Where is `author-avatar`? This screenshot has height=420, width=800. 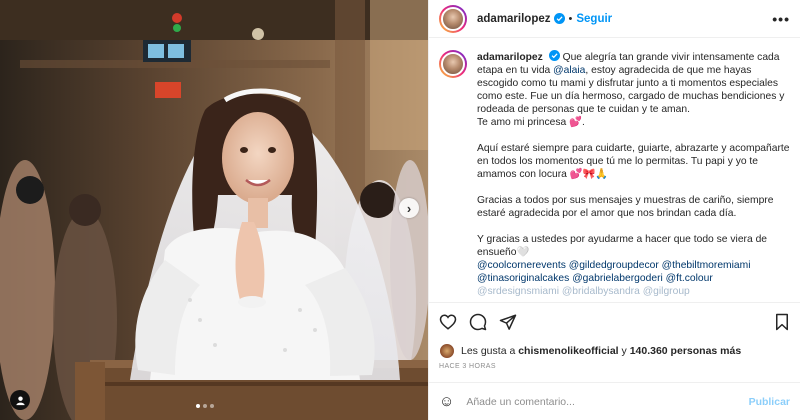 author-avatar is located at coordinates (453, 18).